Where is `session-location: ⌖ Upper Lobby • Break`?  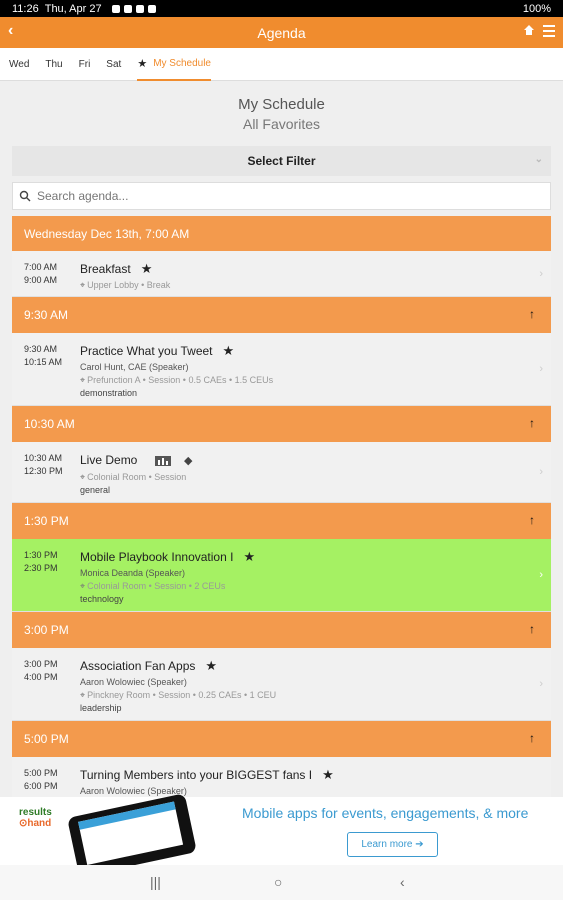
session-location: ⌖ Upper Lobby • Break is located at coordinates (125, 285).